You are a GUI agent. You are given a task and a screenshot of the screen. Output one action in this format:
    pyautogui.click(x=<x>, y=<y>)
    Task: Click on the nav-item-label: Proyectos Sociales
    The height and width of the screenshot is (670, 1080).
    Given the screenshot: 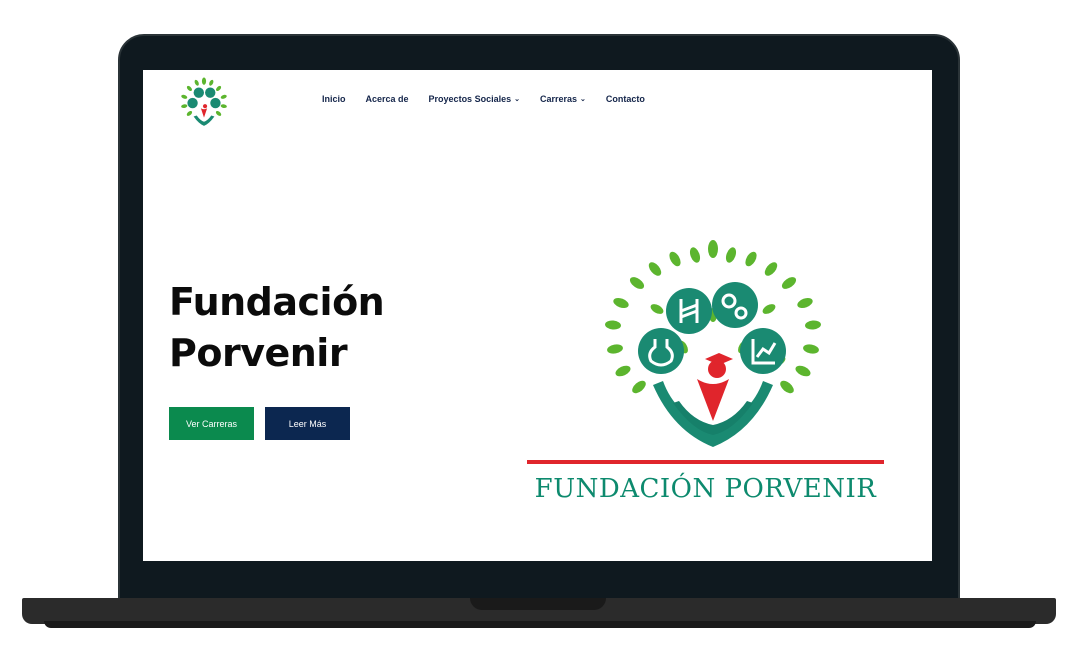 What is the action you would take?
    pyautogui.click(x=470, y=99)
    